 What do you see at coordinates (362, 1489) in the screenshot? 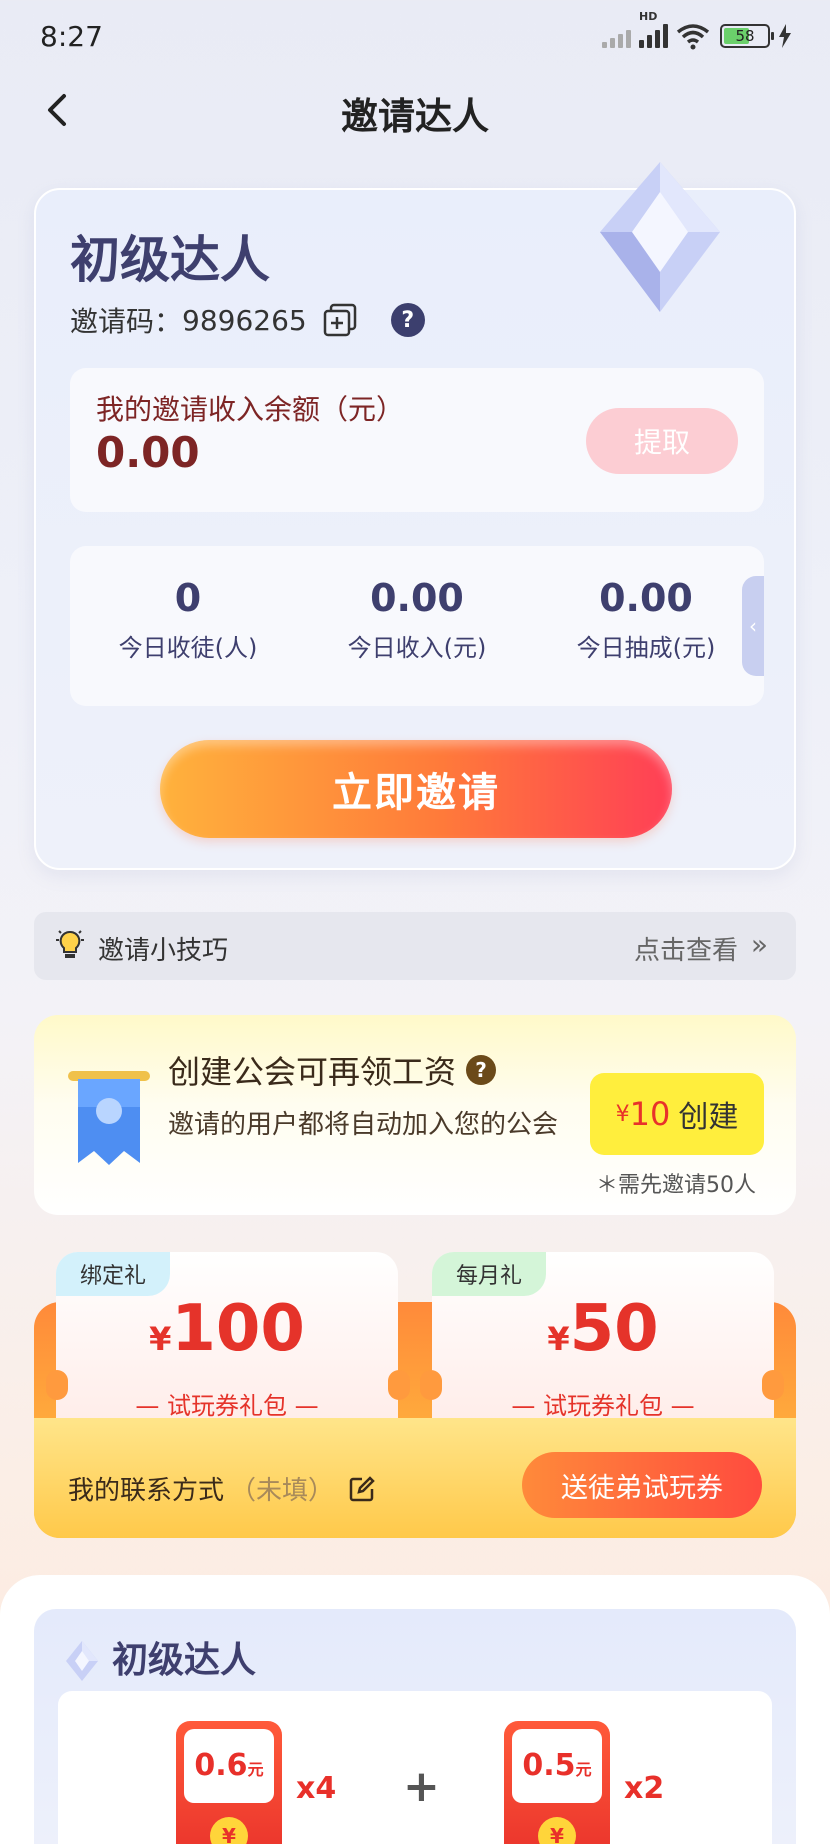
I see `edit-icon` at bounding box center [362, 1489].